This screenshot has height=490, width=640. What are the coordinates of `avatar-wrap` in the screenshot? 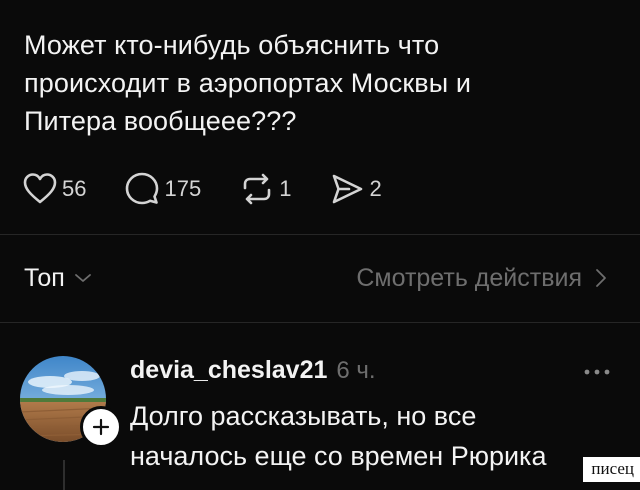 It's located at (71, 402).